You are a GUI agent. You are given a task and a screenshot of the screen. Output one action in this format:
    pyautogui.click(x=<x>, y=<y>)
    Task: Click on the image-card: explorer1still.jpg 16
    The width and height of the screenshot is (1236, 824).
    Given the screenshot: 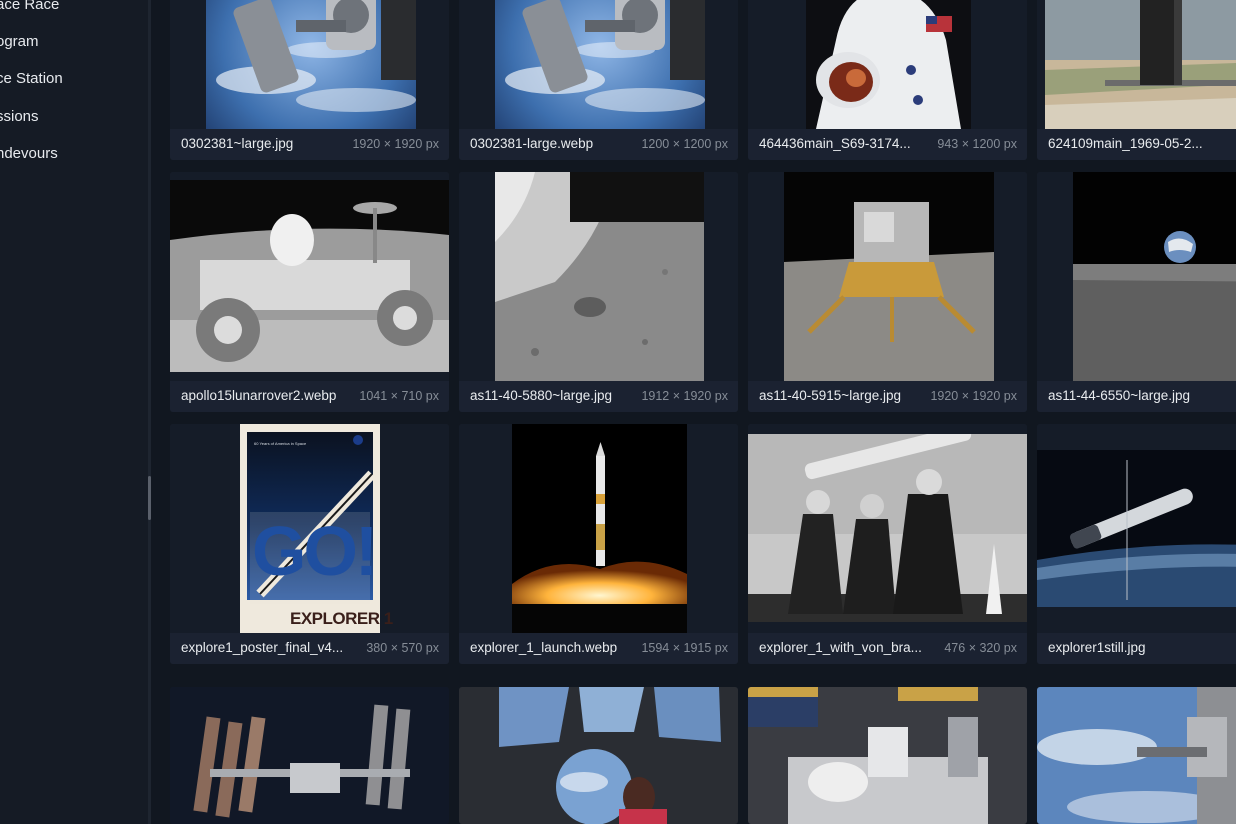 What is the action you would take?
    pyautogui.click(x=1136, y=544)
    